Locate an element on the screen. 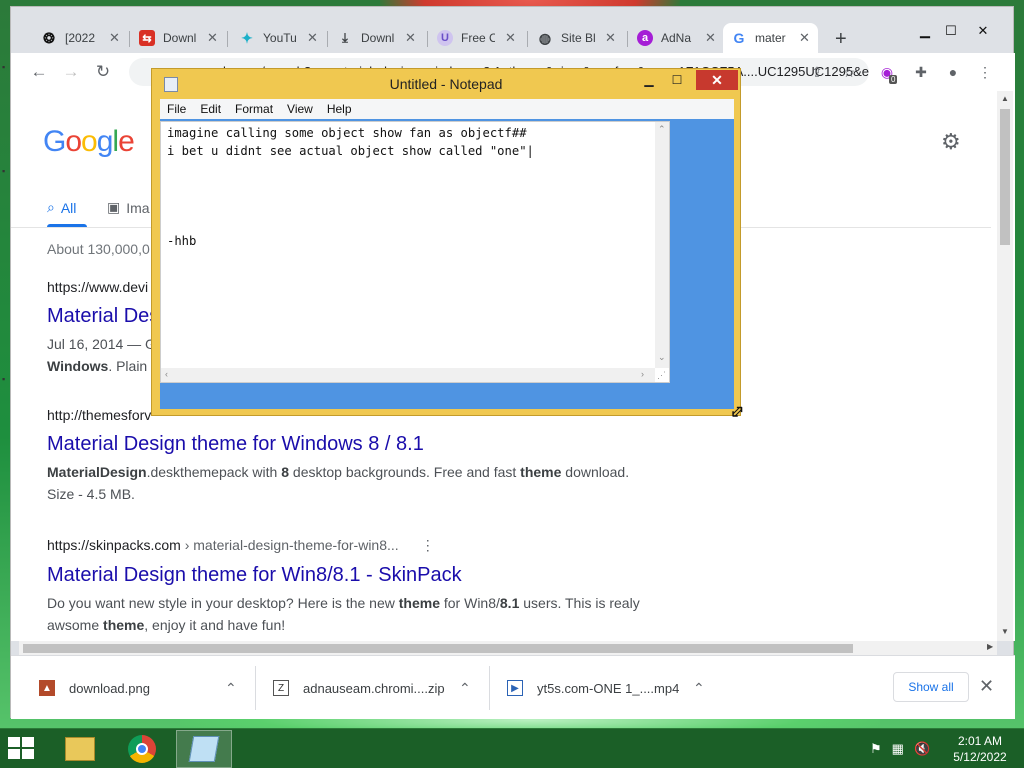  video-file-icon: ▶ is located at coordinates (515, 688).